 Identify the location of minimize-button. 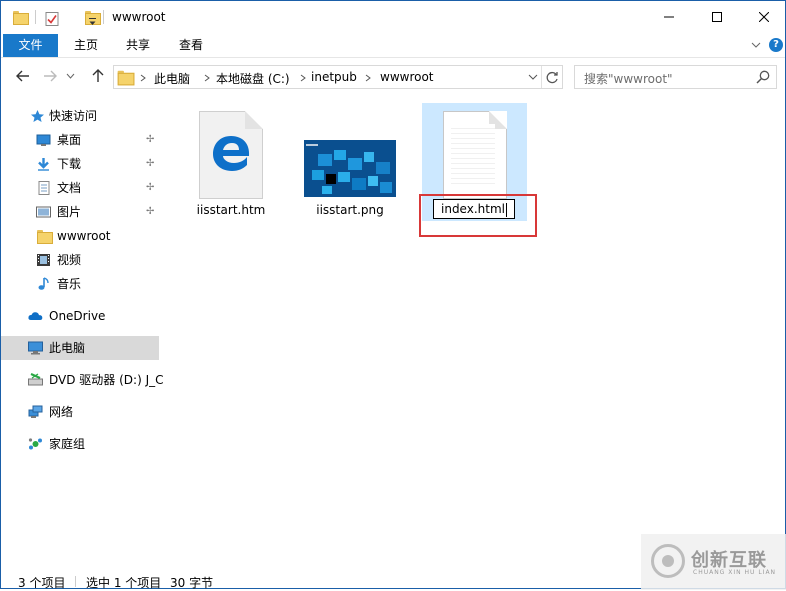
(669, 17).